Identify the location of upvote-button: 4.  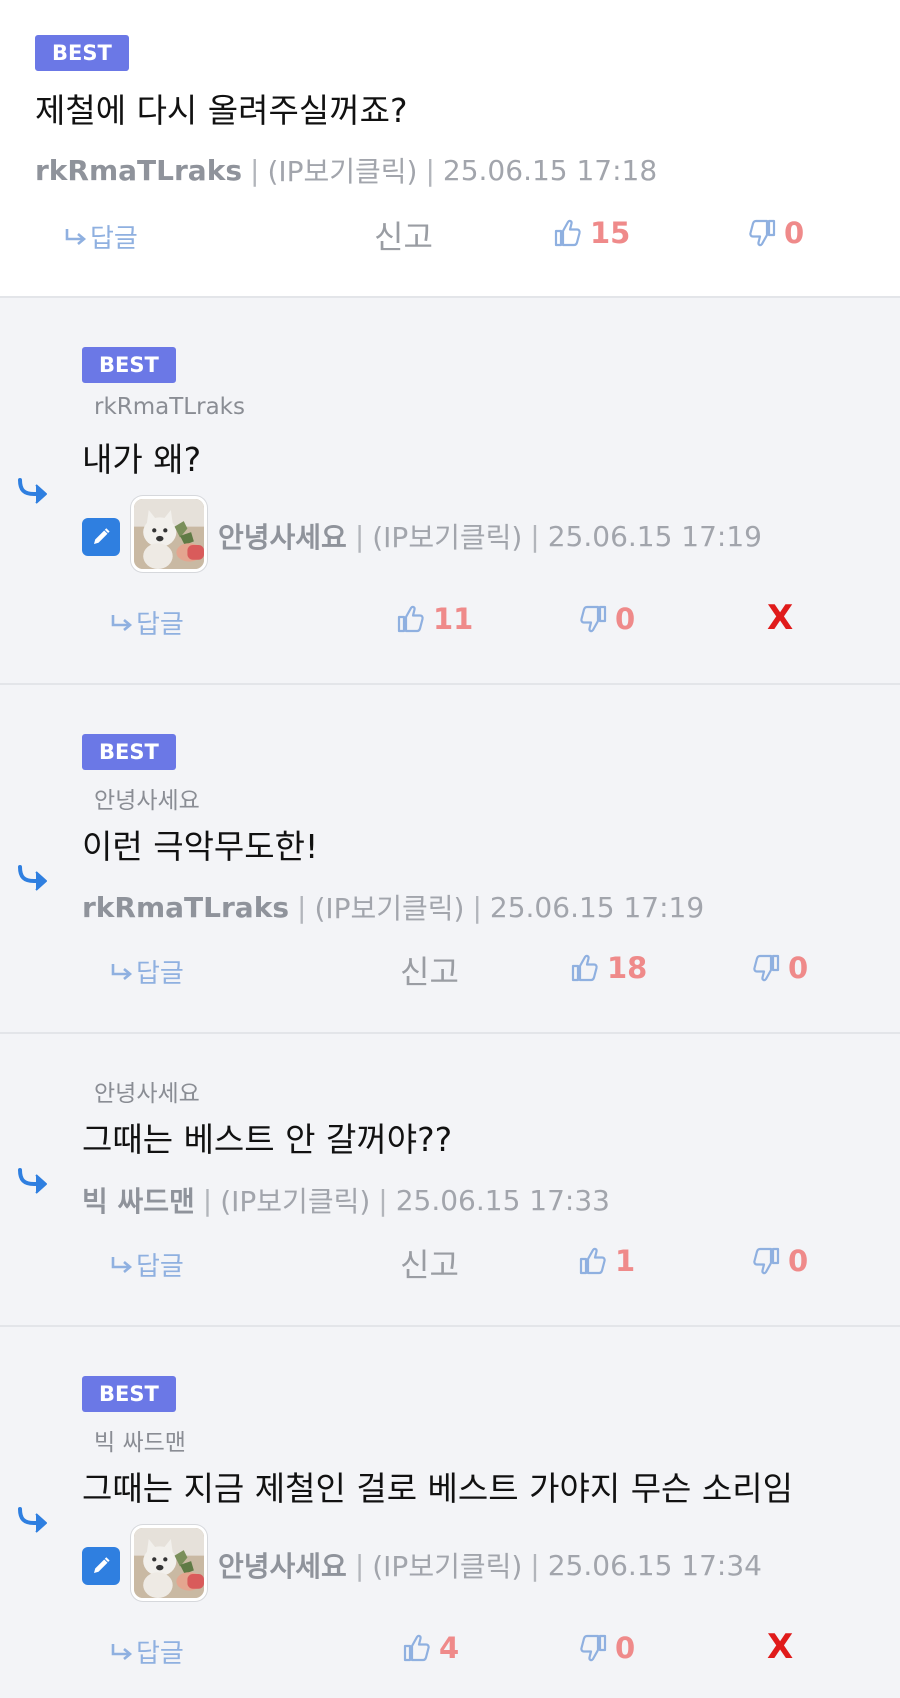
(430, 1648).